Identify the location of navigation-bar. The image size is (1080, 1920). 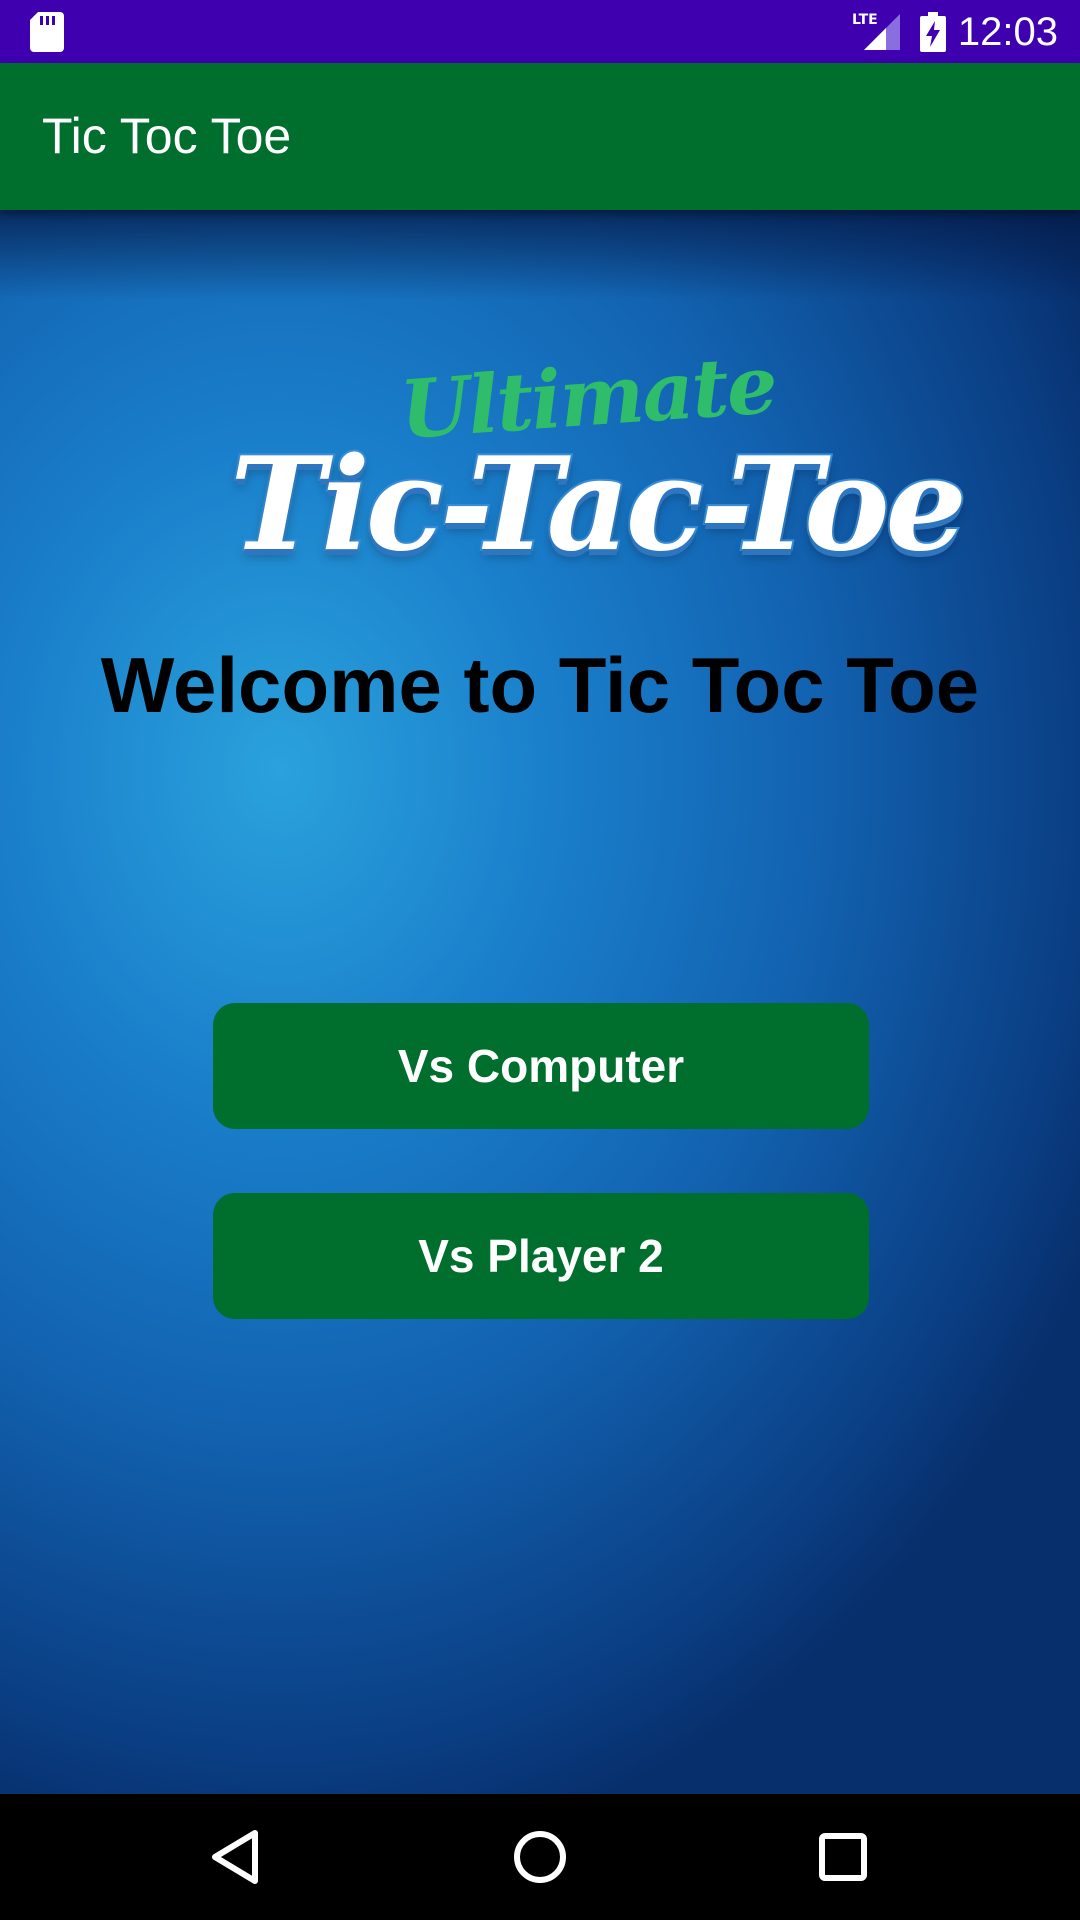
(540, 1857).